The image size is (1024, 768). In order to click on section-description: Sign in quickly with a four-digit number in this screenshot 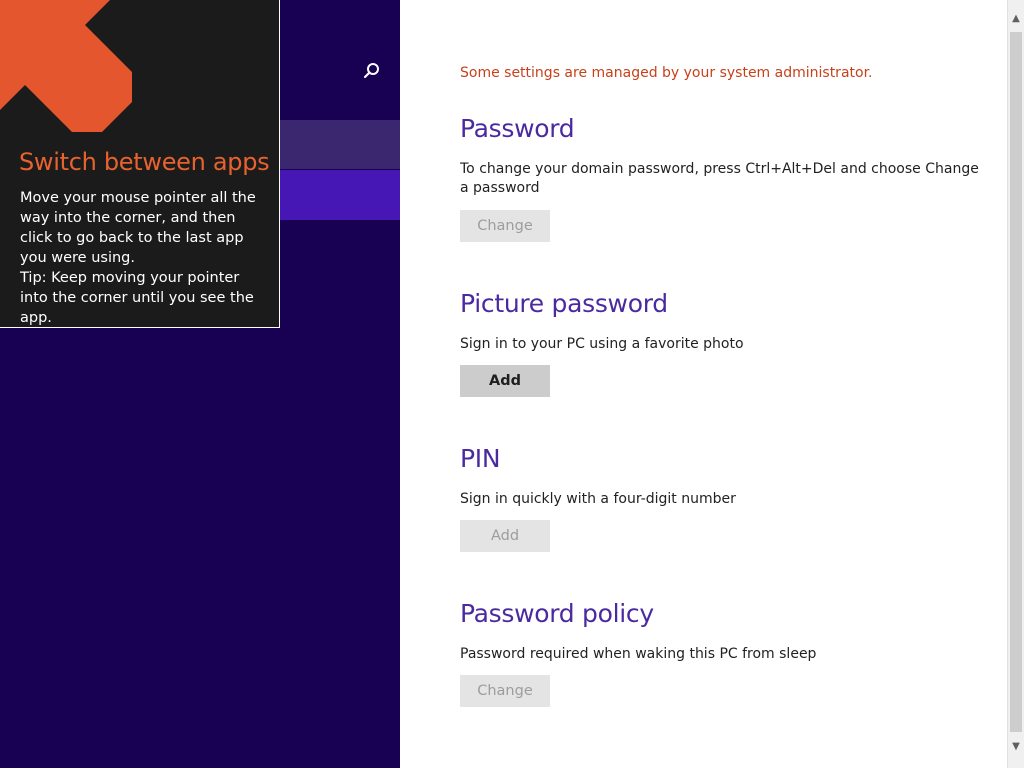, I will do `click(598, 499)`.